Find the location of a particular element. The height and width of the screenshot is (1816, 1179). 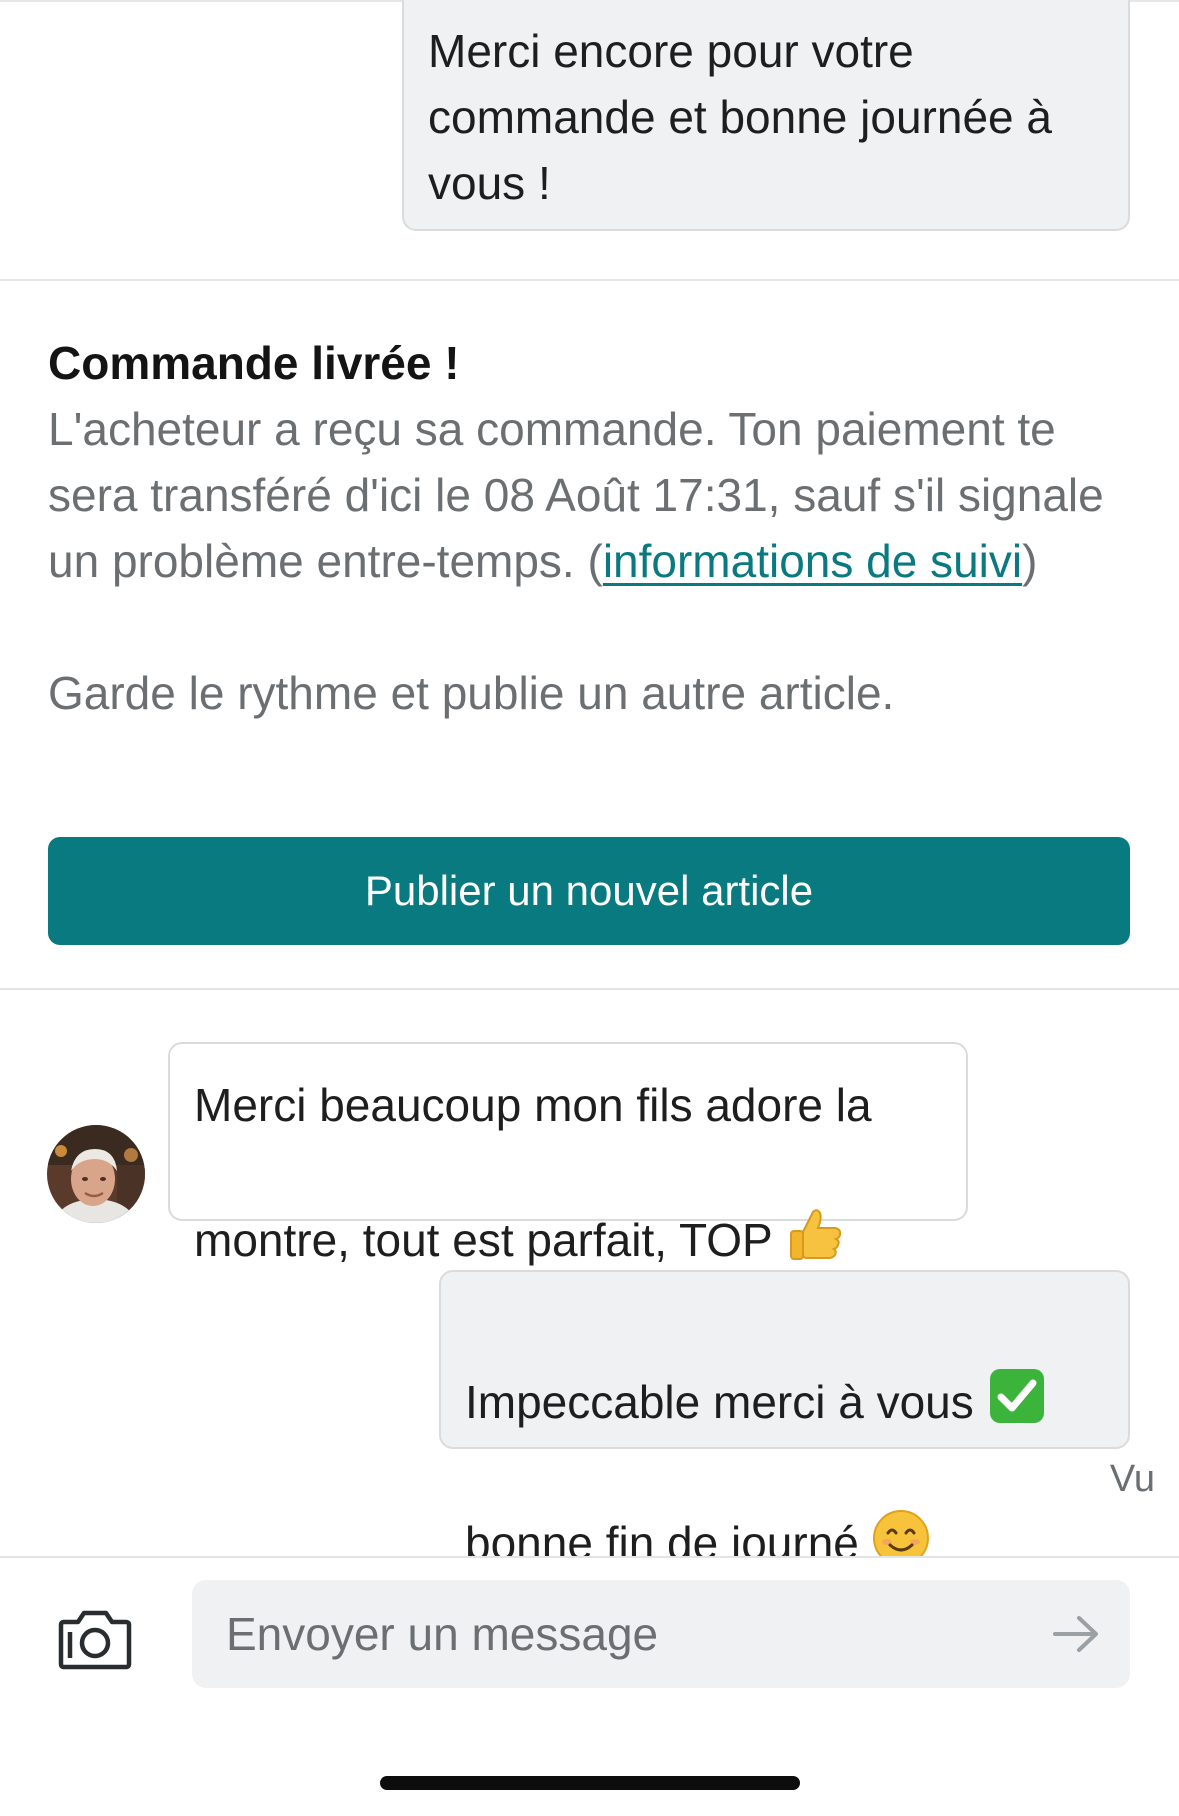

avatar is located at coordinates (96, 1174).